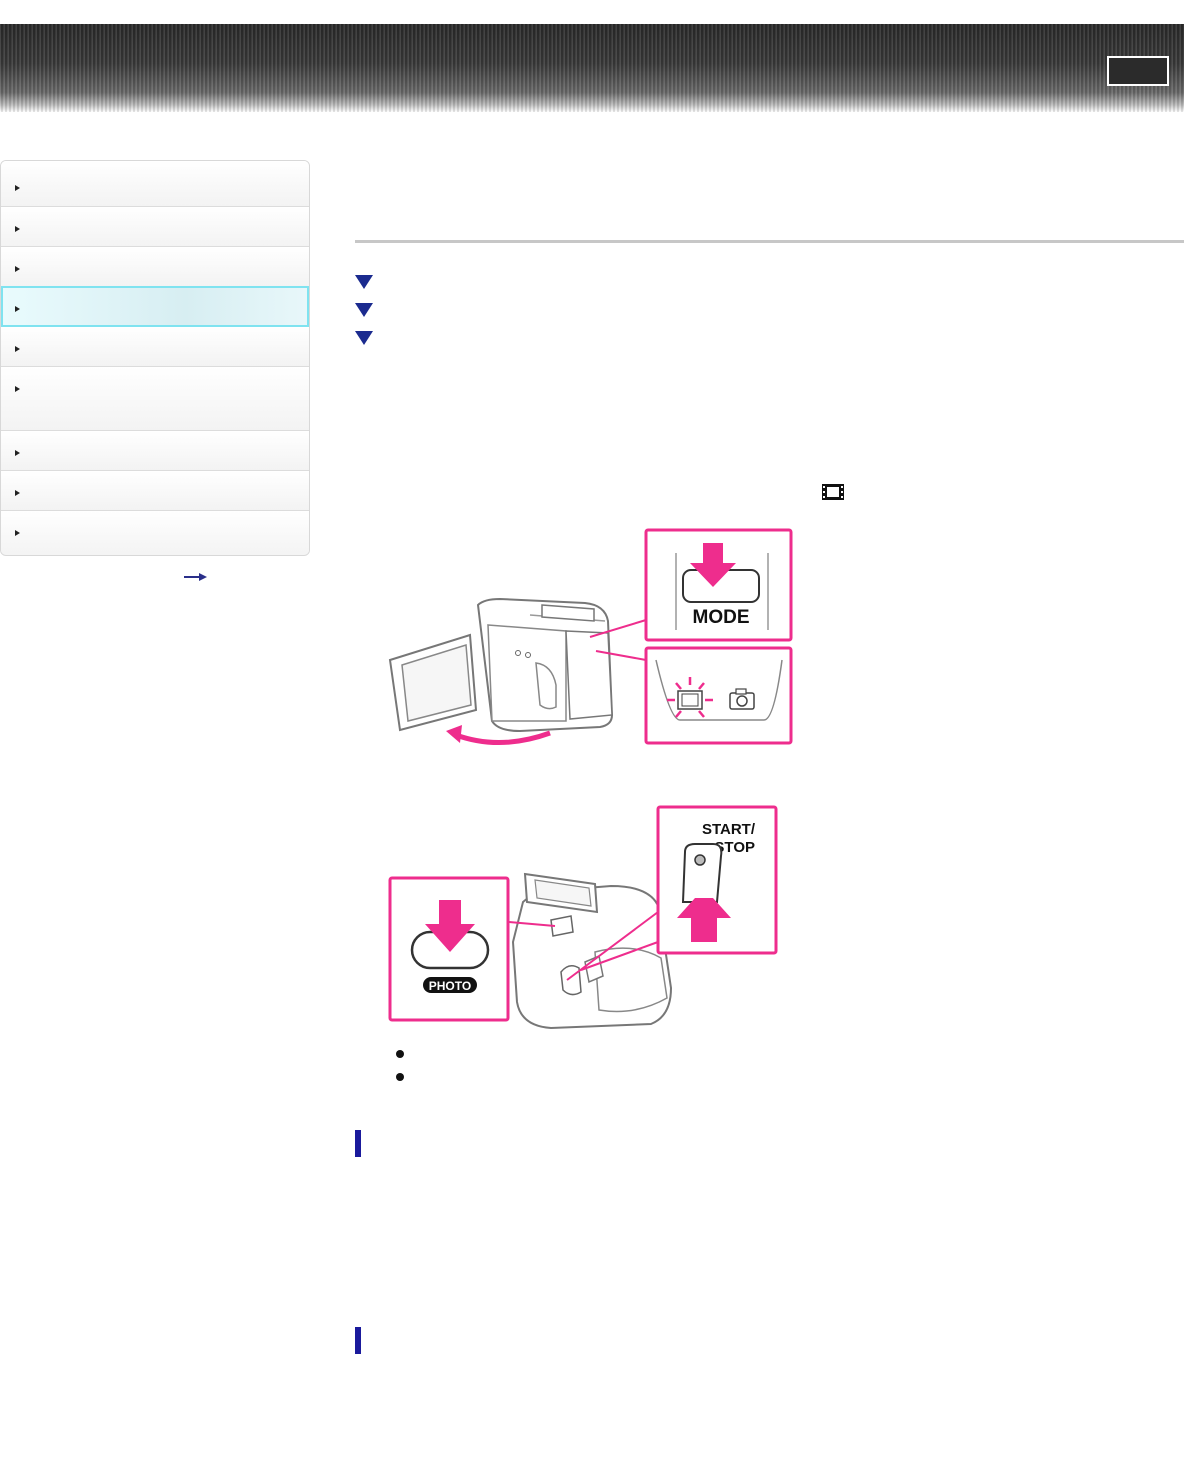 This screenshot has height=1459, width=1184. Describe the element at coordinates (450, 986) in the screenshot. I see `photo-button-label: PHOTO` at that location.